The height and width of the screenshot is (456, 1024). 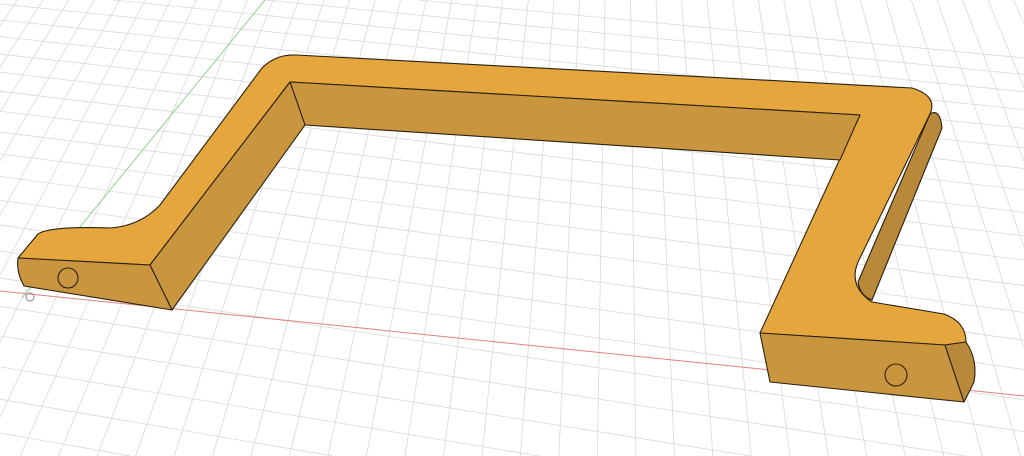 I want to click on mounting-hole-right, so click(x=896, y=375).